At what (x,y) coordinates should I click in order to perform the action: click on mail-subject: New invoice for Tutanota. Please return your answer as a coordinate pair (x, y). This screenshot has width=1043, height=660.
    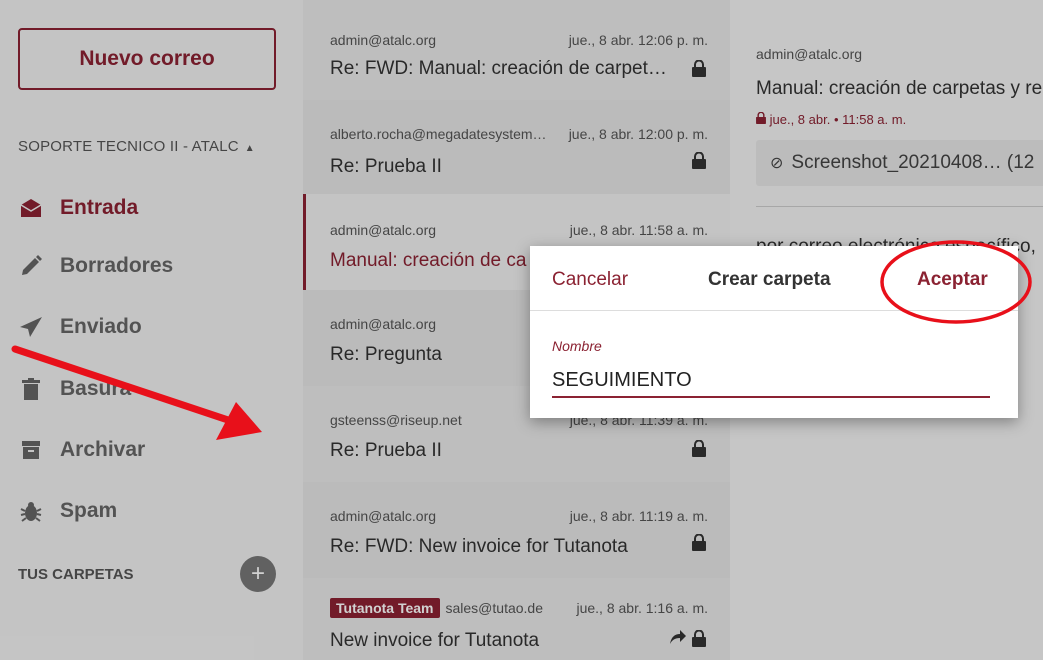
    Looking at the image, I should click on (435, 640).